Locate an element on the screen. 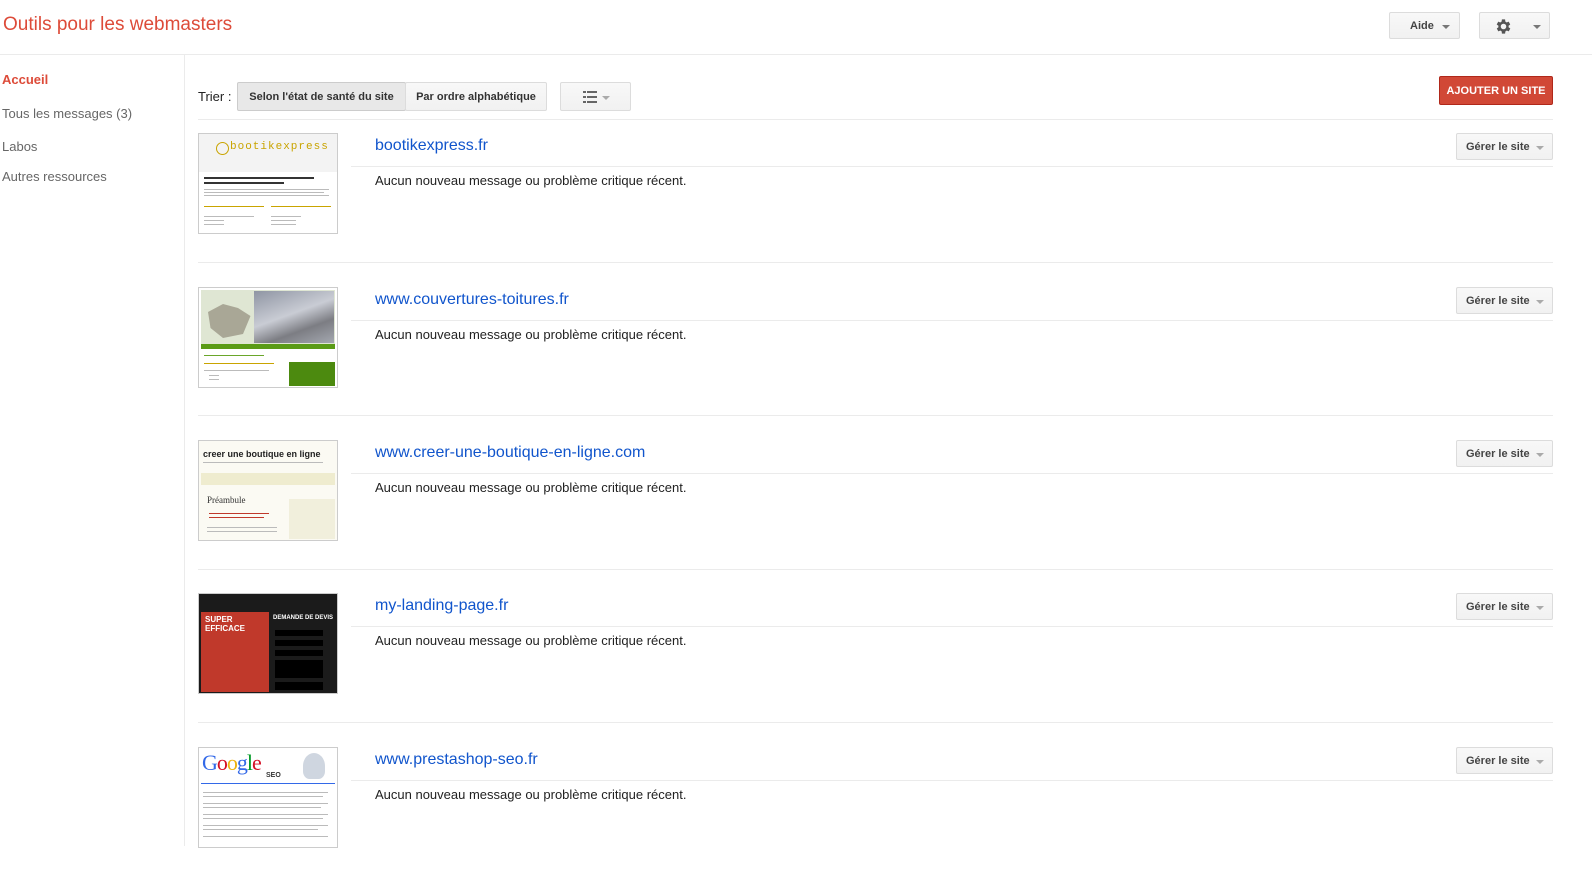 The height and width of the screenshot is (887, 1592). sort-label: Trier : is located at coordinates (215, 96).